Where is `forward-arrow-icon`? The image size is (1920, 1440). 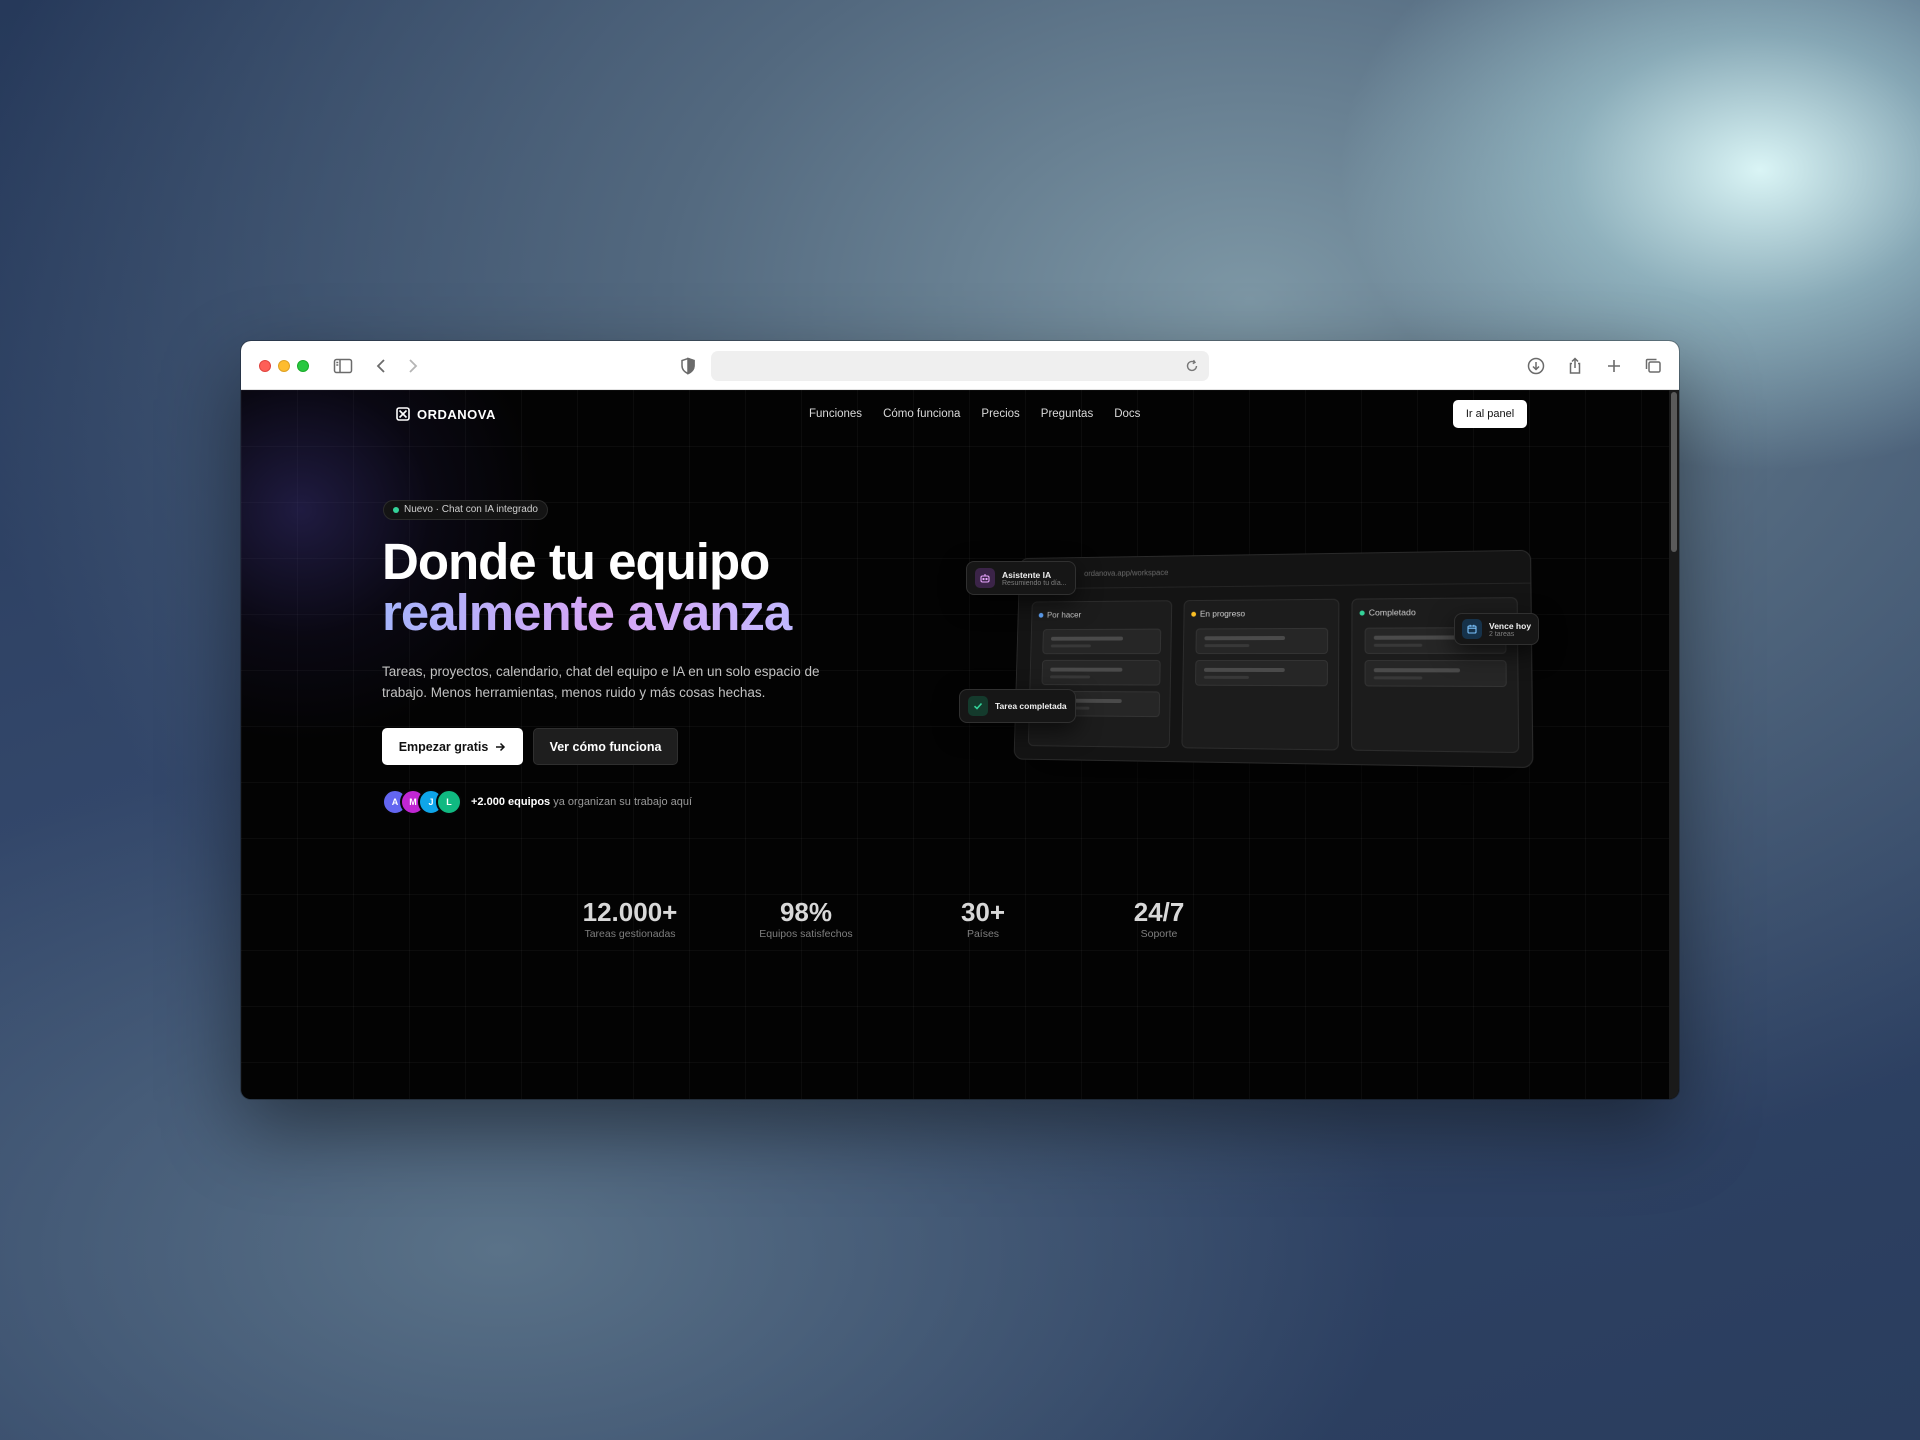 forward-arrow-icon is located at coordinates (412, 366).